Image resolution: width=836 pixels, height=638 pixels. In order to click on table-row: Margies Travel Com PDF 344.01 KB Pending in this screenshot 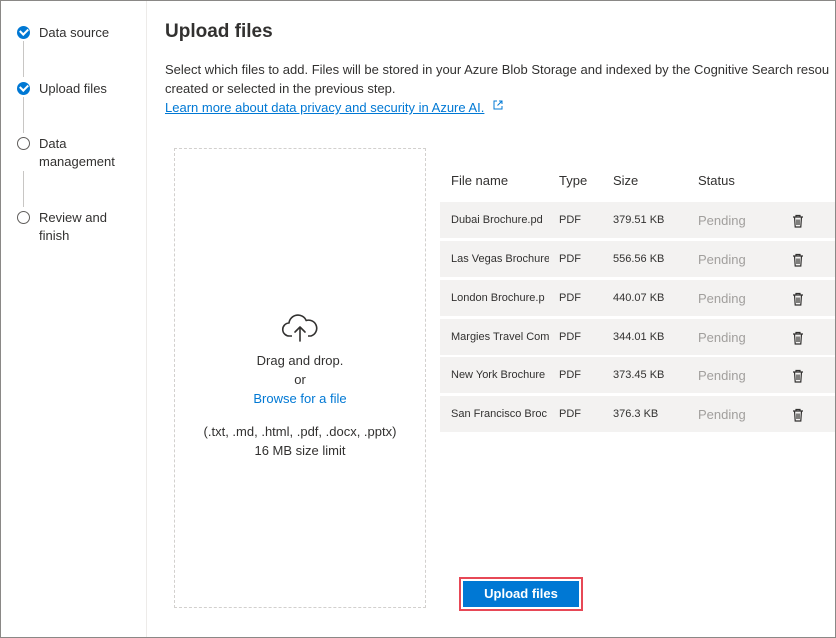, I will do `click(637, 337)`.